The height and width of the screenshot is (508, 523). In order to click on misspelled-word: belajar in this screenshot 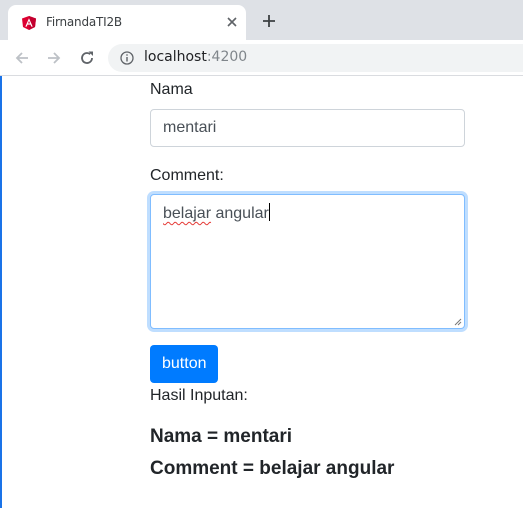, I will do `click(187, 213)`.